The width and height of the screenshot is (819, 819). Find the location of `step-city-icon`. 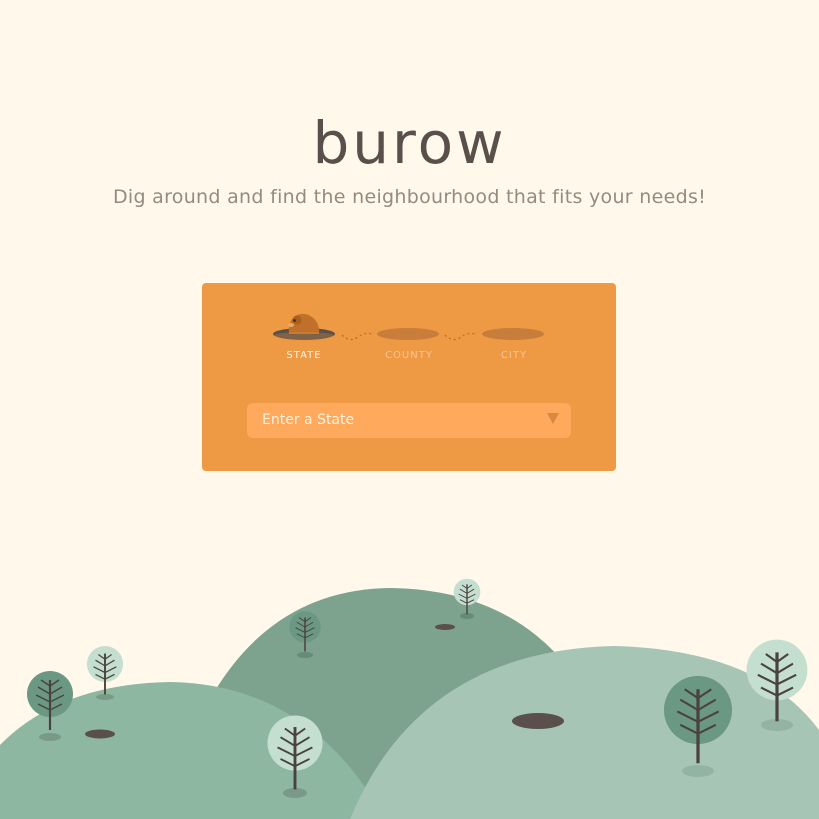

step-city-icon is located at coordinates (513, 334).